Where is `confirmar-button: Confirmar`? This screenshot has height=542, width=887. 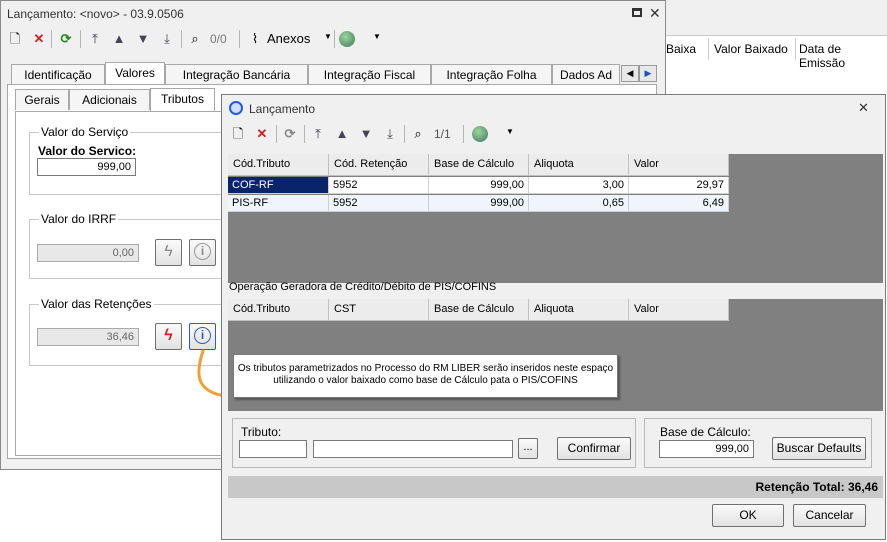 confirmar-button: Confirmar is located at coordinates (594, 448).